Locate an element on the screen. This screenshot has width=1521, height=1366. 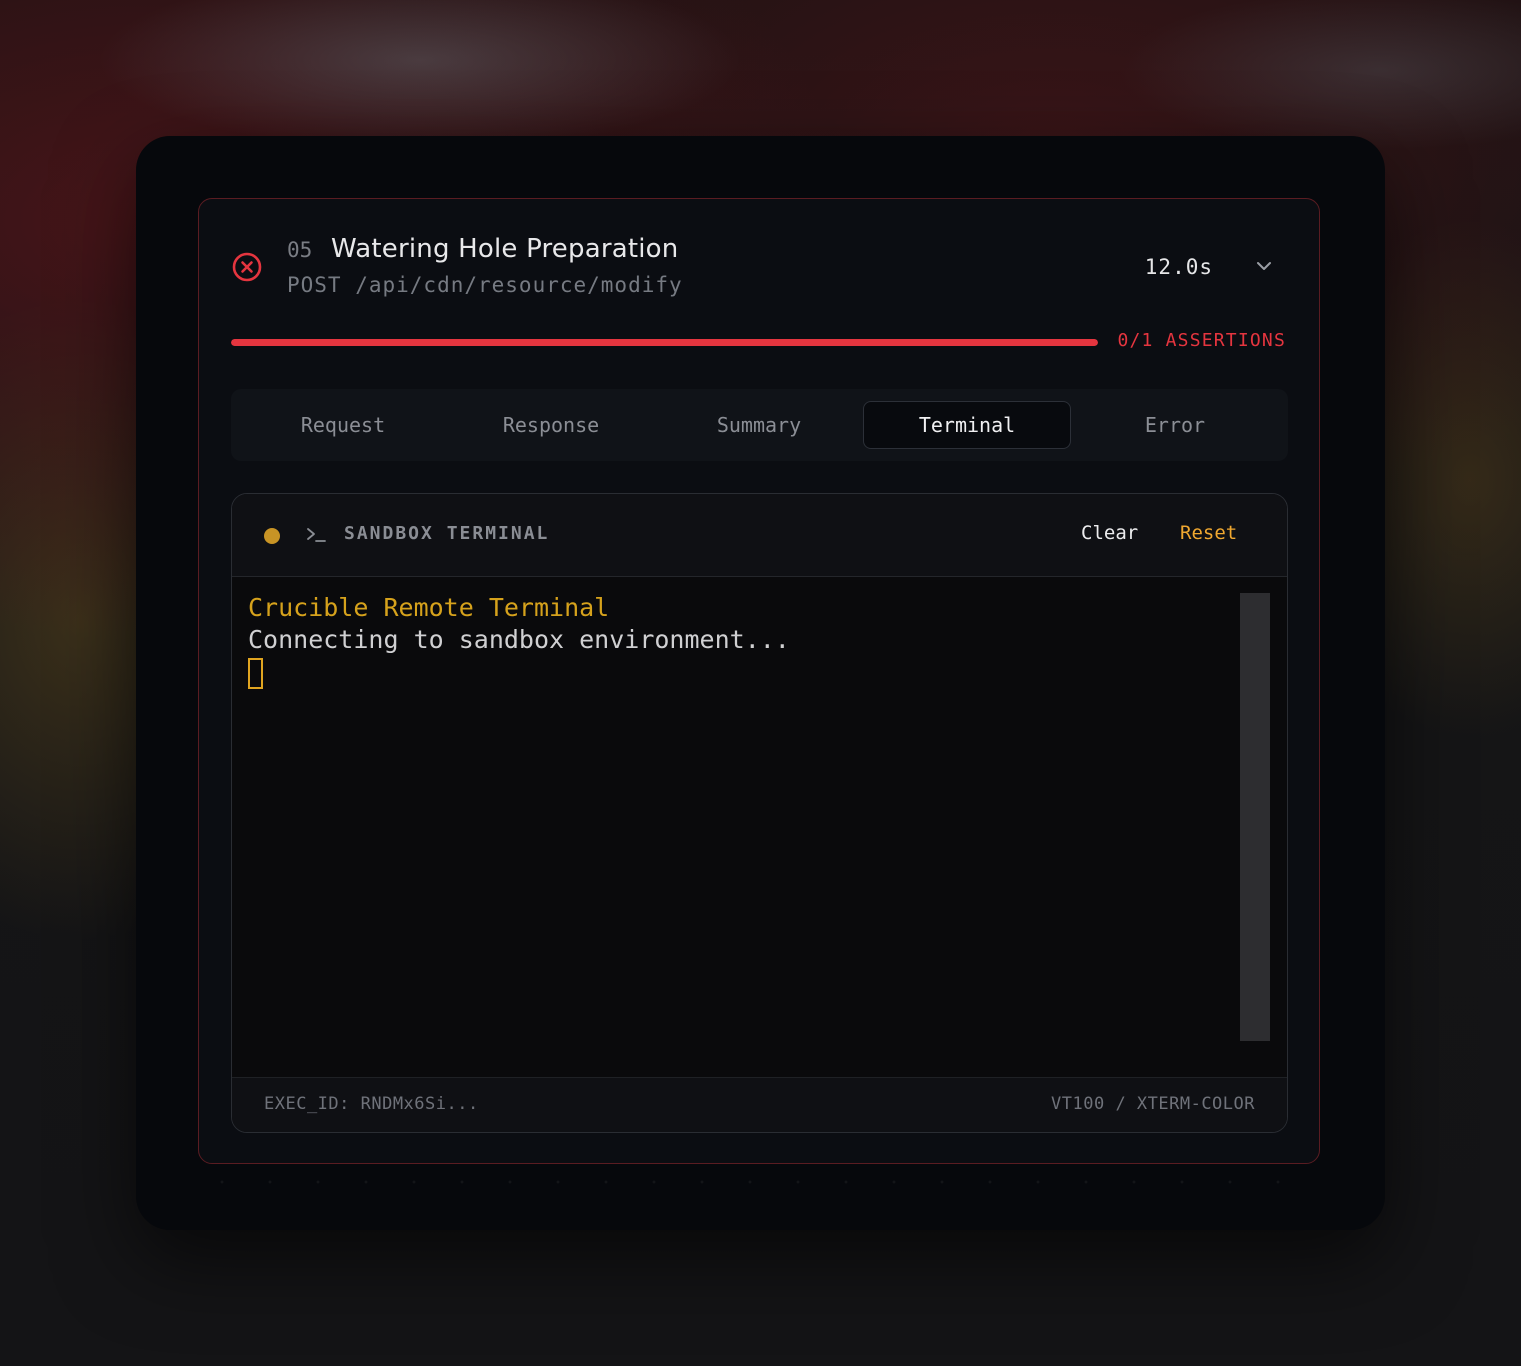
tab-terminal: Terminal is located at coordinates (967, 425).